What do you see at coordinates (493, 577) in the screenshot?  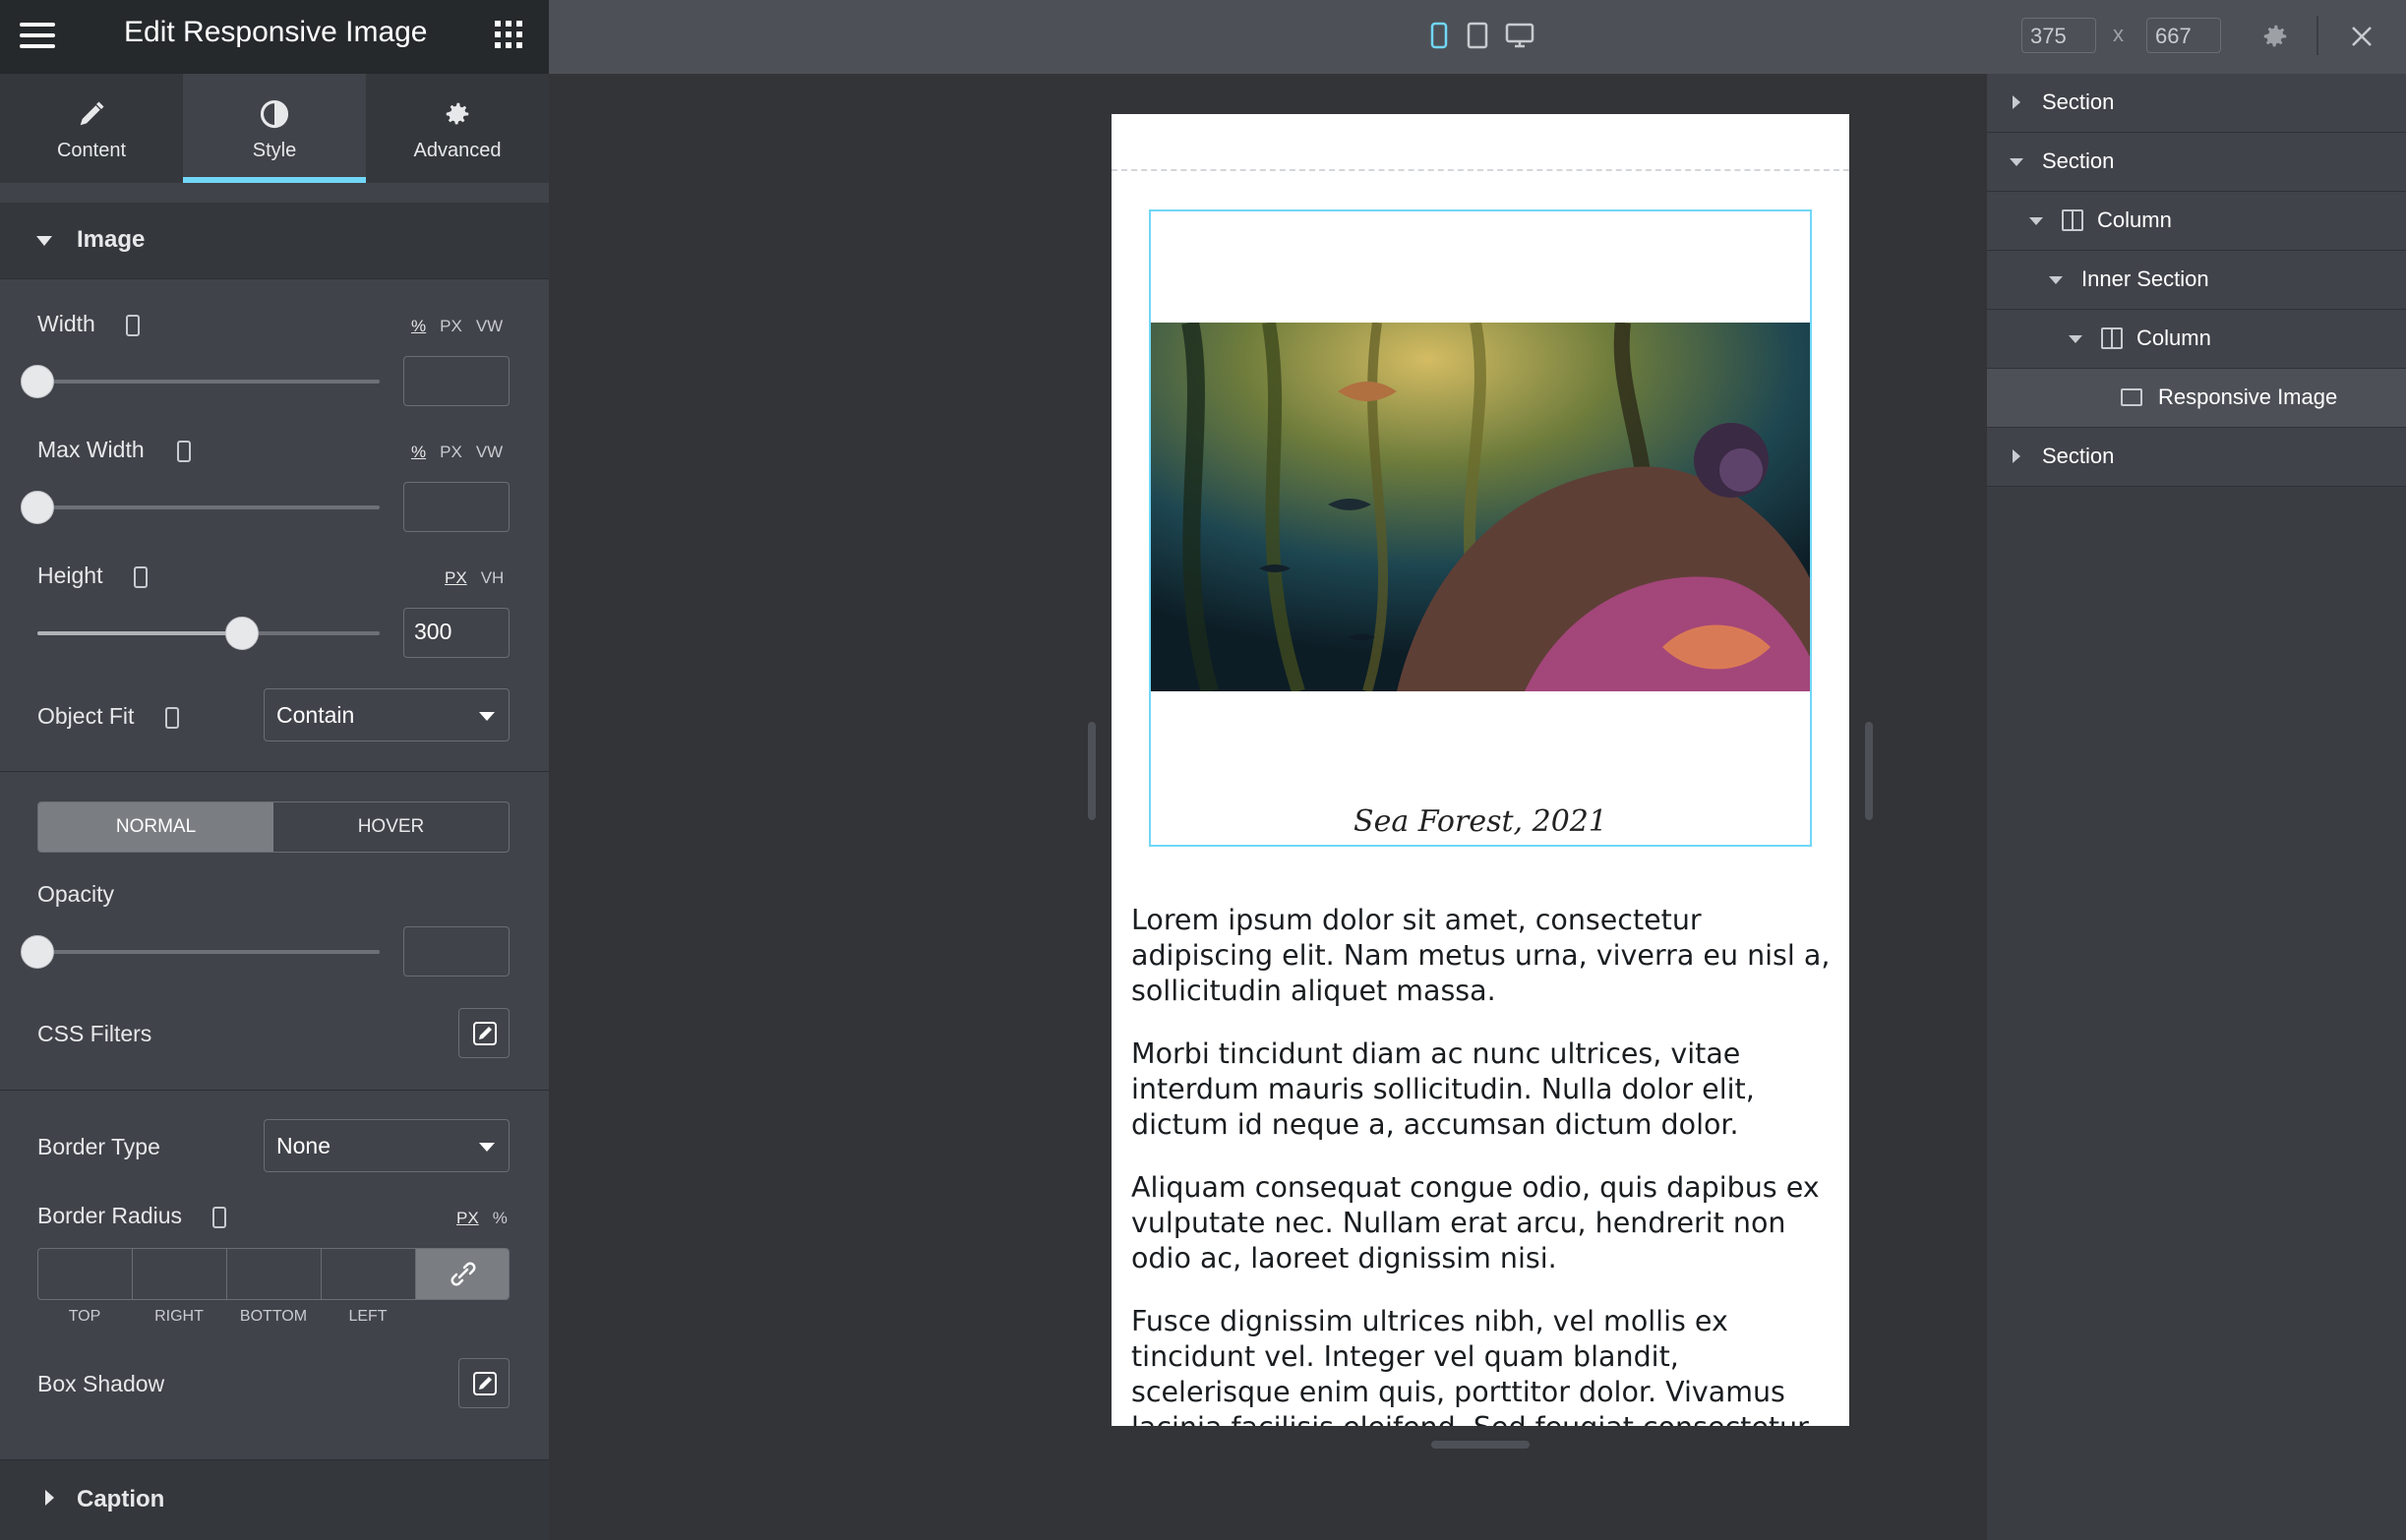 I see `unit-vh: VH` at bounding box center [493, 577].